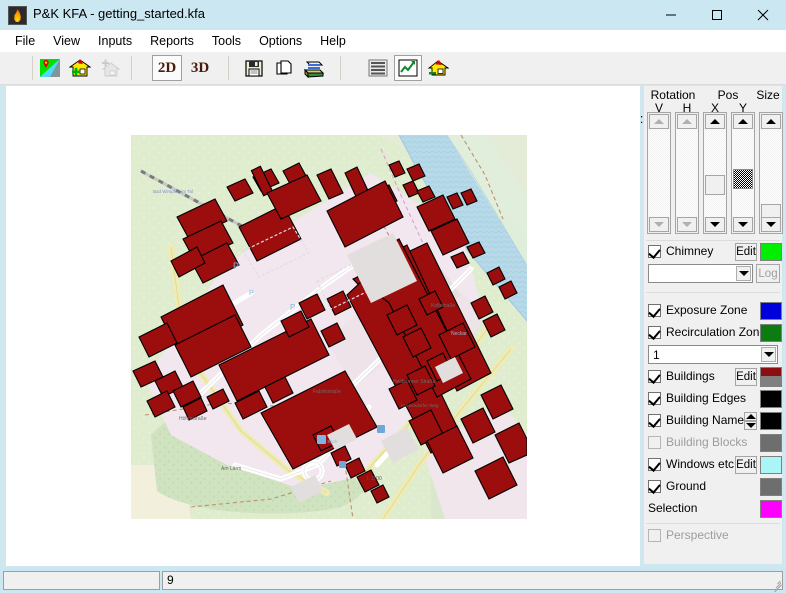 The image size is (786, 593). I want to click on window-controls, so click(717, 15).